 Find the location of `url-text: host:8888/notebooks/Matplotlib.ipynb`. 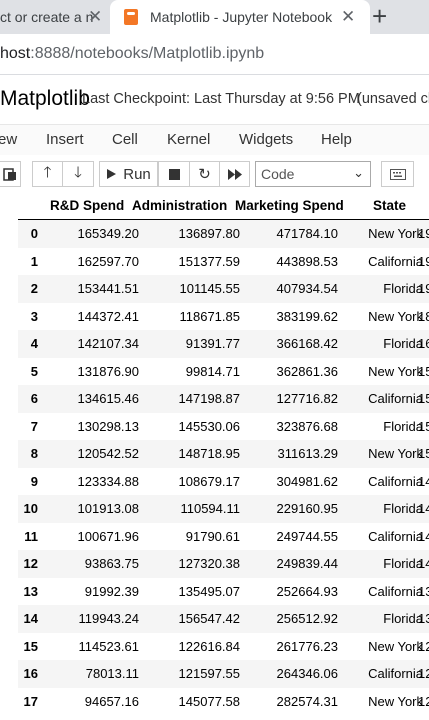

url-text: host:8888/notebooks/Matplotlib.ipynb is located at coordinates (132, 54).